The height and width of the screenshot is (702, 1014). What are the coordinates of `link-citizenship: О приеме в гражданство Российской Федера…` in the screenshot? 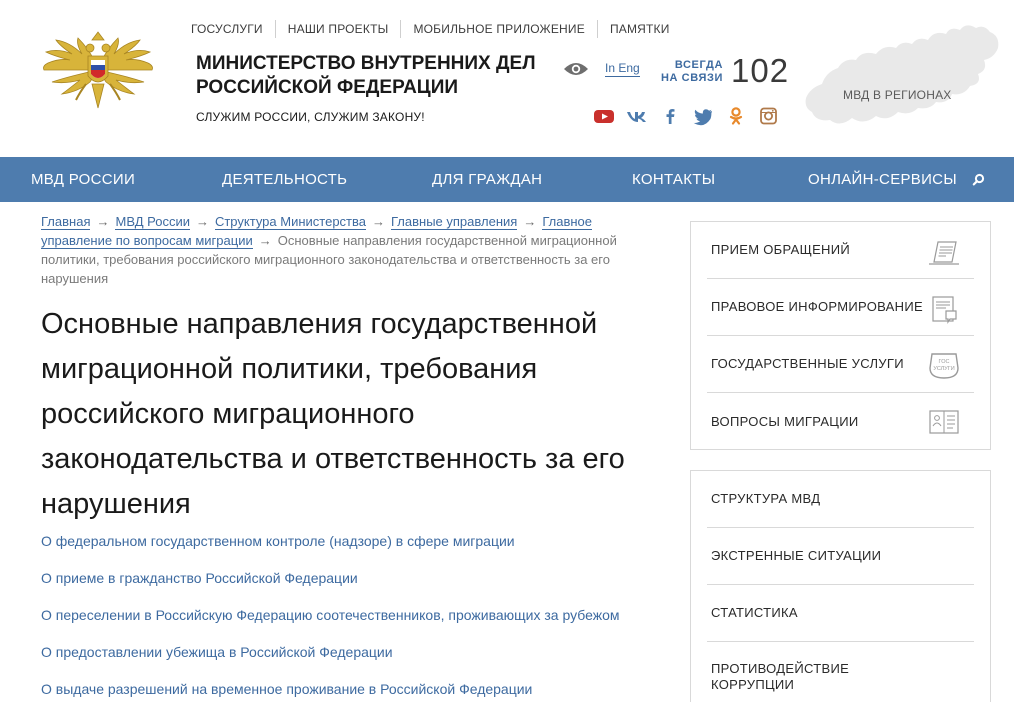 It's located at (361, 585).